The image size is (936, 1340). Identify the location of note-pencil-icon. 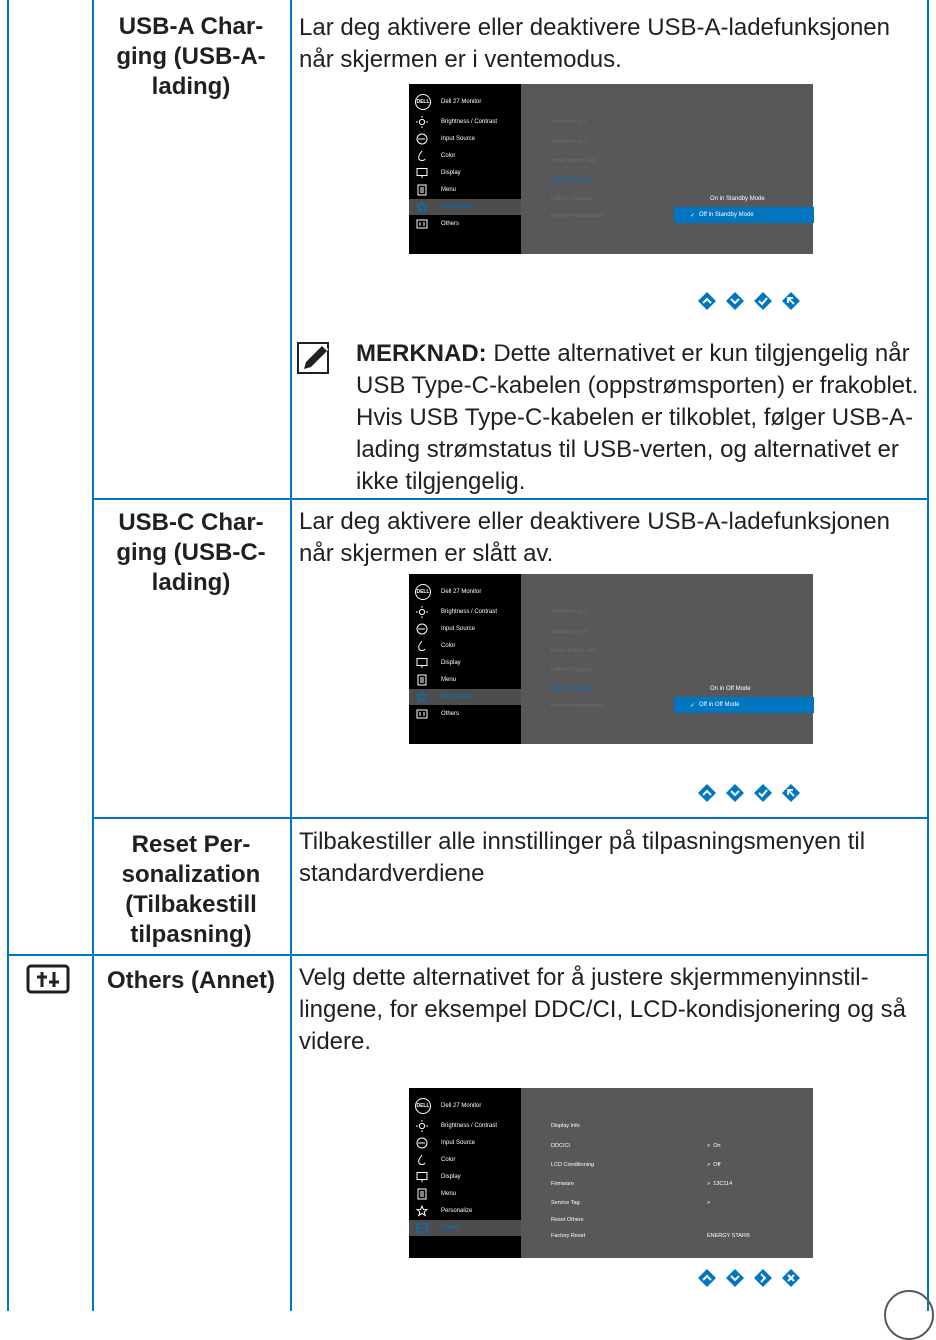
(314, 357).